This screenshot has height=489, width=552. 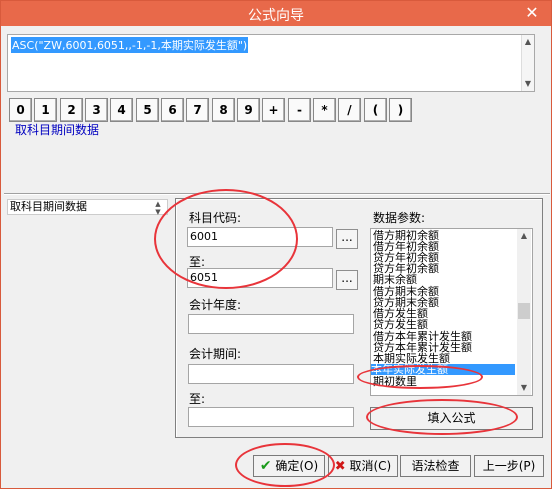 What do you see at coordinates (509, 466) in the screenshot?
I see `previous-step-button: 上一步(P)` at bounding box center [509, 466].